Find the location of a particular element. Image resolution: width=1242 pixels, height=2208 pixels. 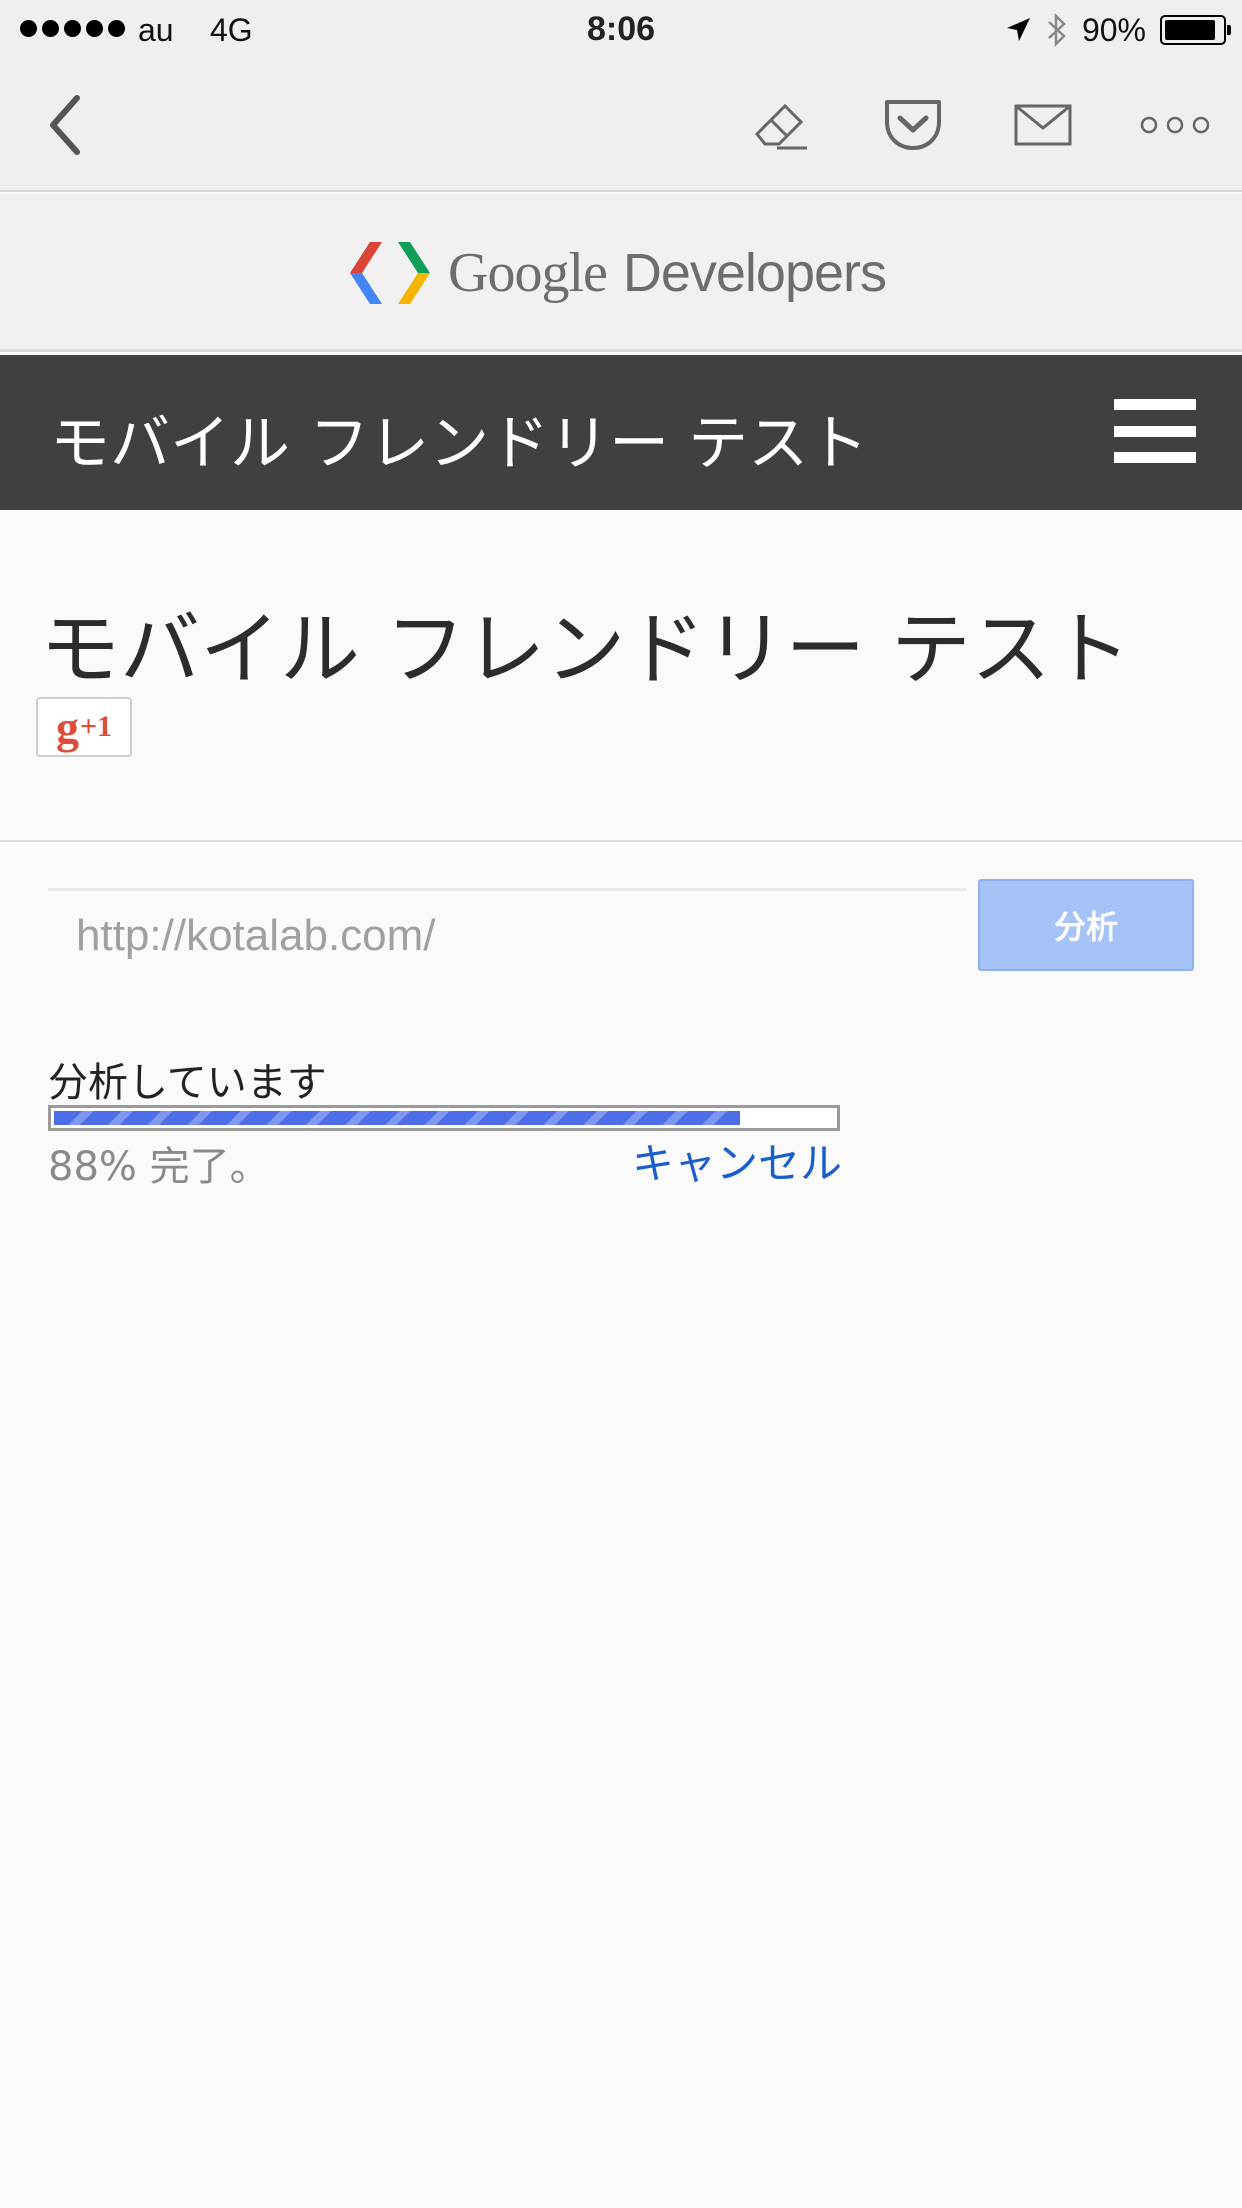

google-developers-chevron-icon is located at coordinates (390, 273).